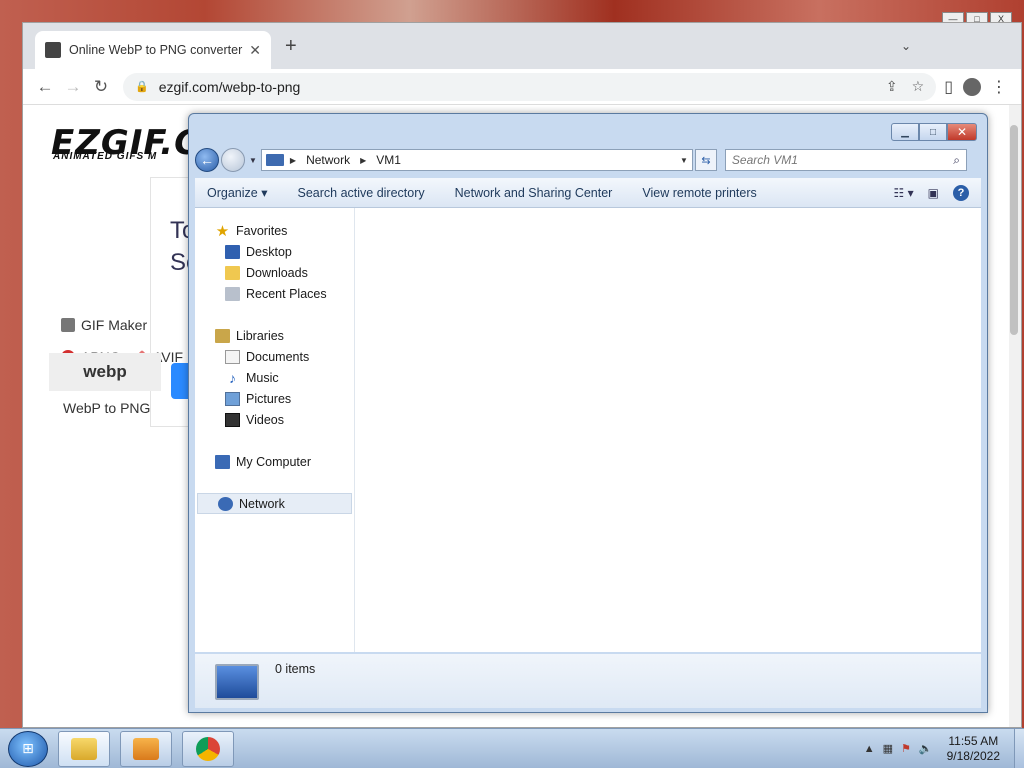 This screenshot has width=1024, height=768. Describe the element at coordinates (222, 335) in the screenshot. I see `libraries-icon` at that location.